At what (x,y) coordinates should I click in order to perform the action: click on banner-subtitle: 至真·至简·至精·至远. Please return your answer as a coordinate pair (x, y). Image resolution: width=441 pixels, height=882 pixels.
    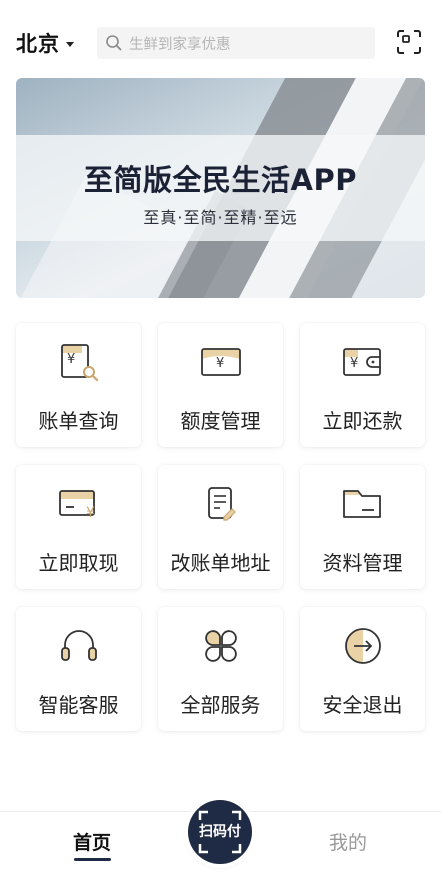
    Looking at the image, I should click on (220, 217).